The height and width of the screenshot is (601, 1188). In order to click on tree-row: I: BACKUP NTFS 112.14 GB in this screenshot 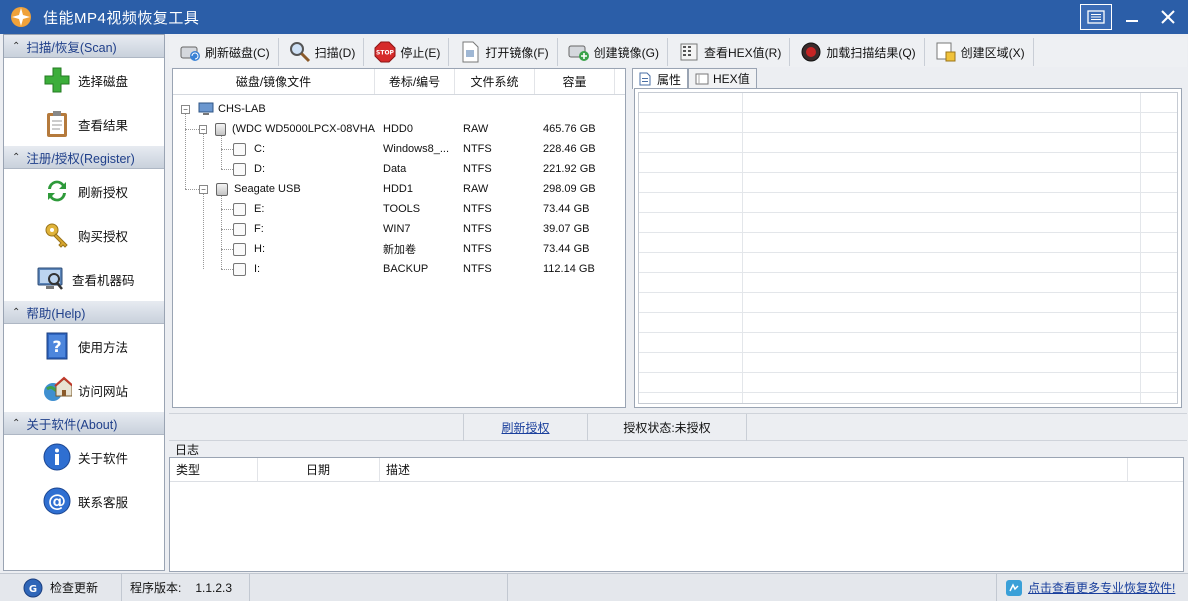, I will do `click(399, 269)`.